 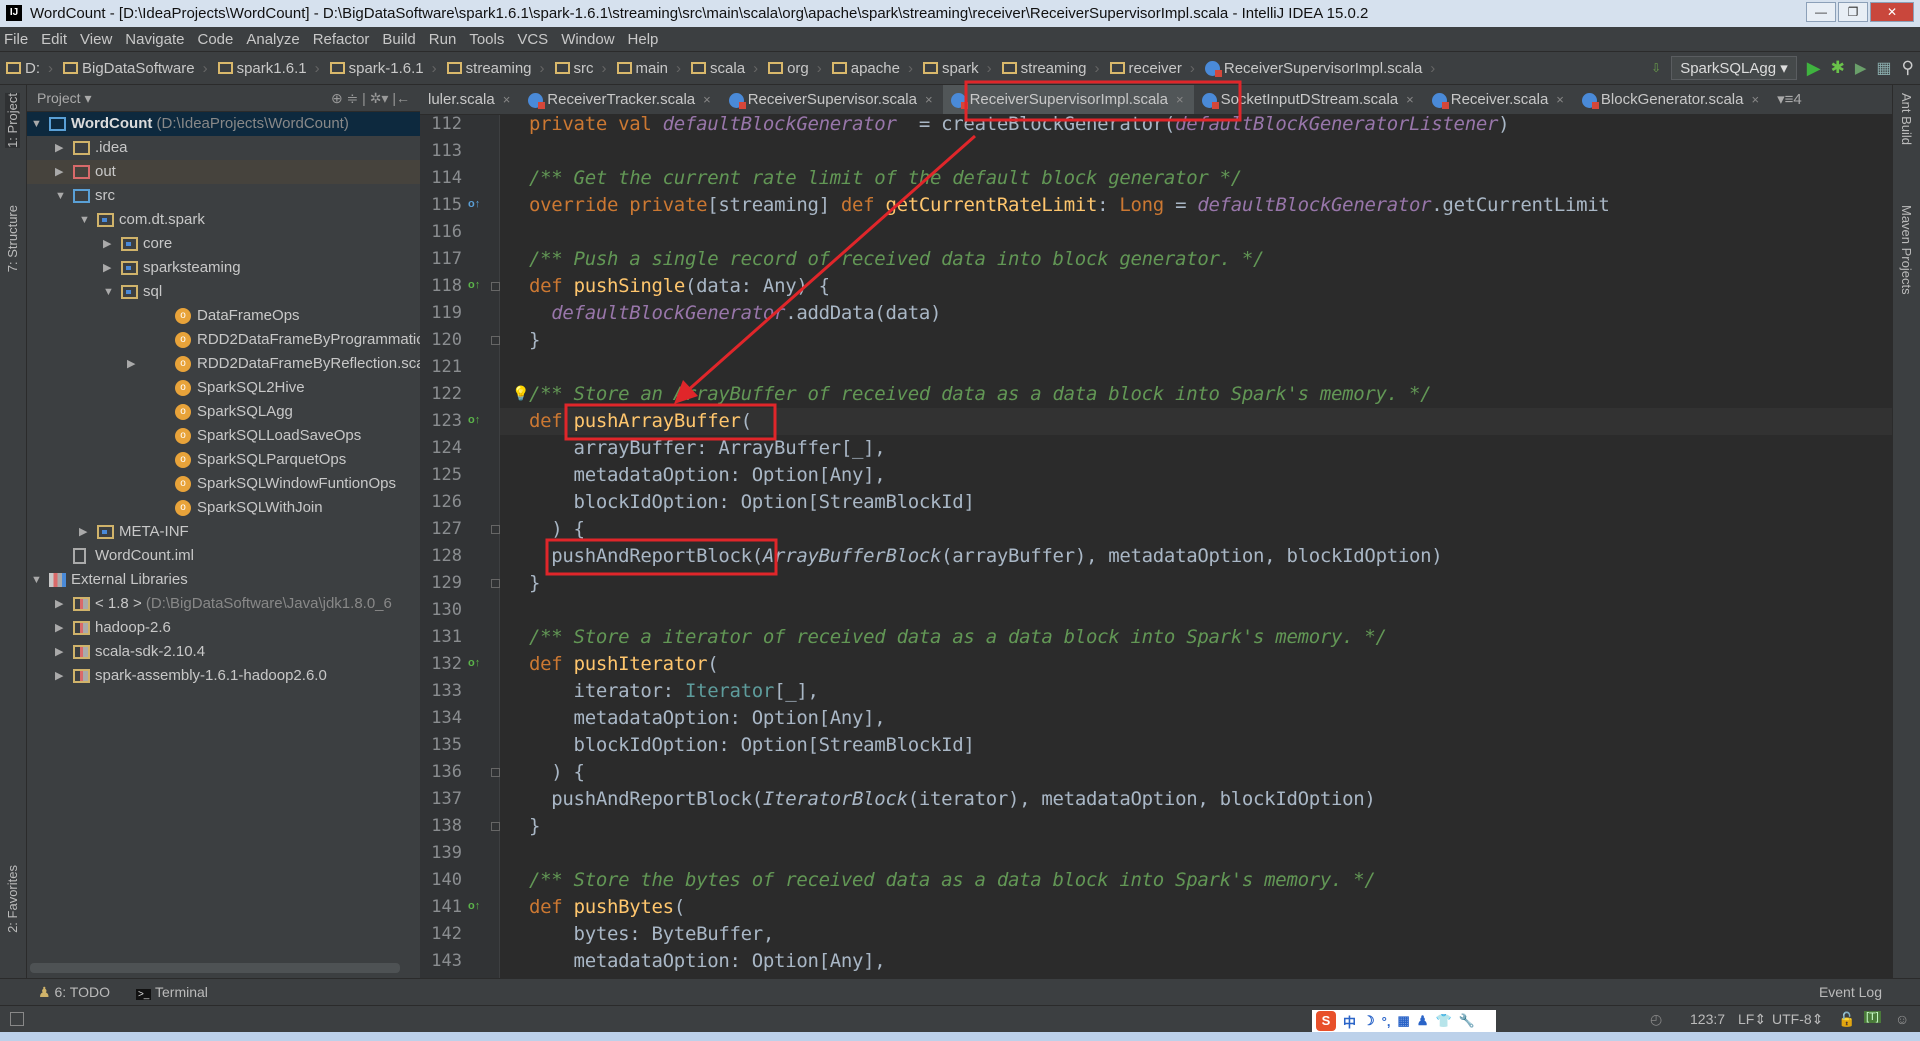 What do you see at coordinates (1906, 250) in the screenshot?
I see `maven-projects-tool-button: Maven Projects` at bounding box center [1906, 250].